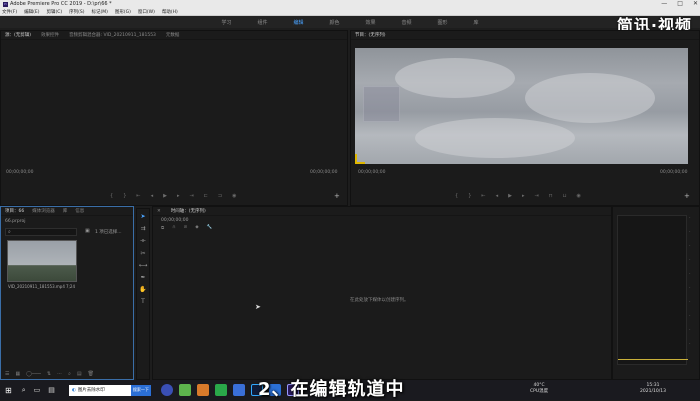  What do you see at coordinates (43, 211) in the screenshot?
I see `tab-media-browser: 媒体浏览器` at bounding box center [43, 211].